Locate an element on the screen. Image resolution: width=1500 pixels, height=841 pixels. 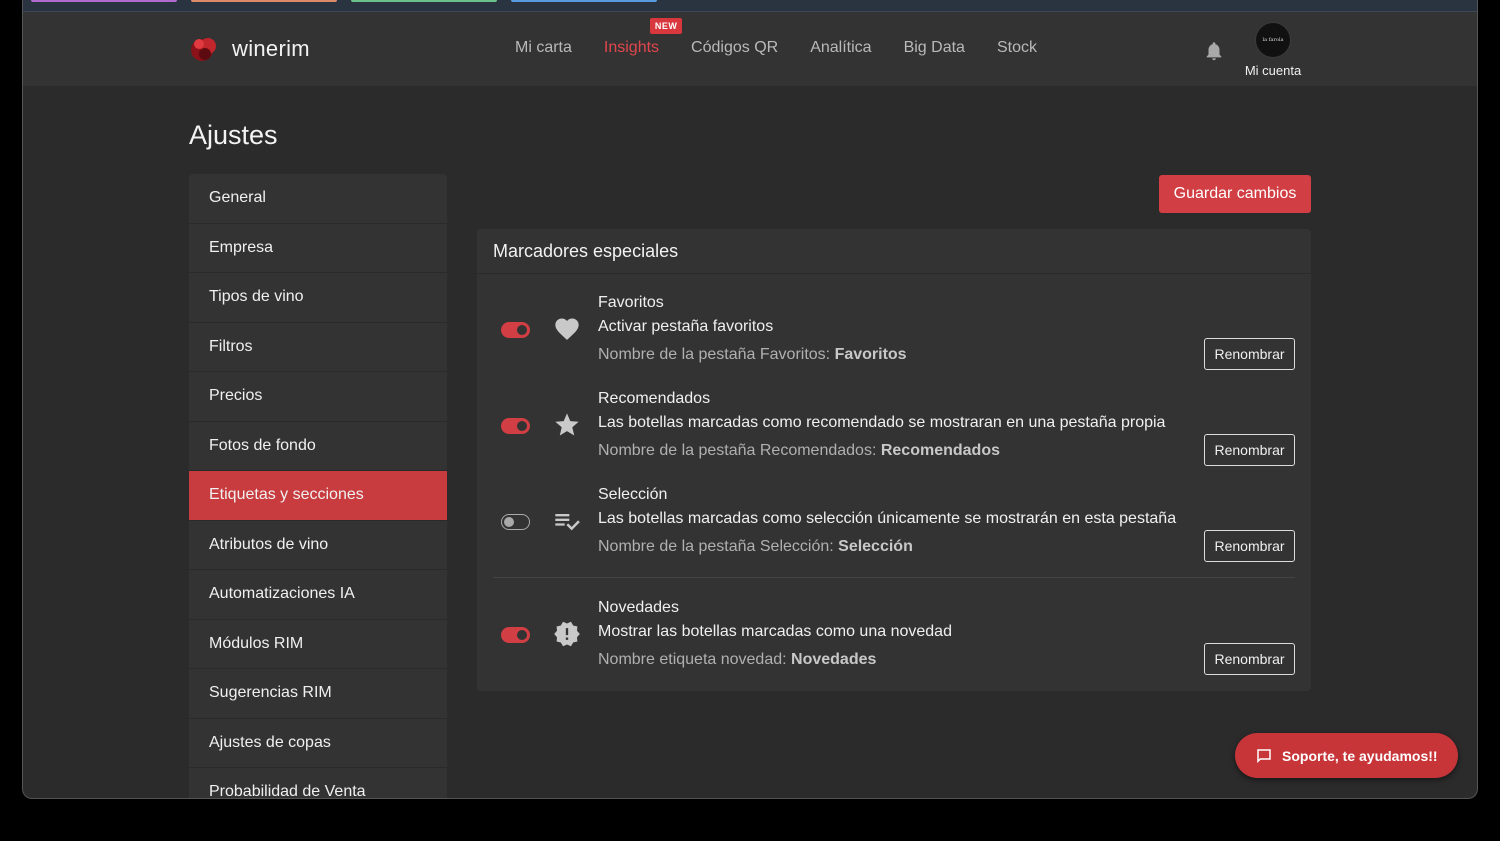
rename-button-recomendados: Renombrar is located at coordinates (1249, 450).